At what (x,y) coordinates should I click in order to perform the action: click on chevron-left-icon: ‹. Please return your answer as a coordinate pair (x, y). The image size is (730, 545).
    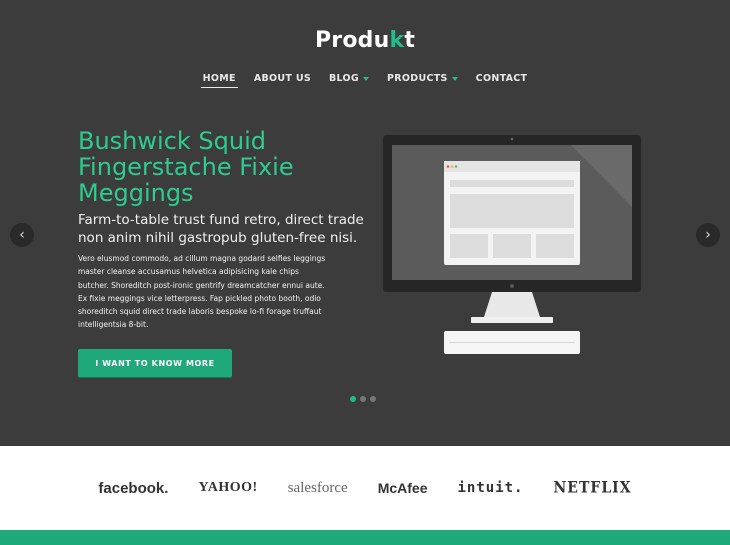
    Looking at the image, I should click on (22, 235).